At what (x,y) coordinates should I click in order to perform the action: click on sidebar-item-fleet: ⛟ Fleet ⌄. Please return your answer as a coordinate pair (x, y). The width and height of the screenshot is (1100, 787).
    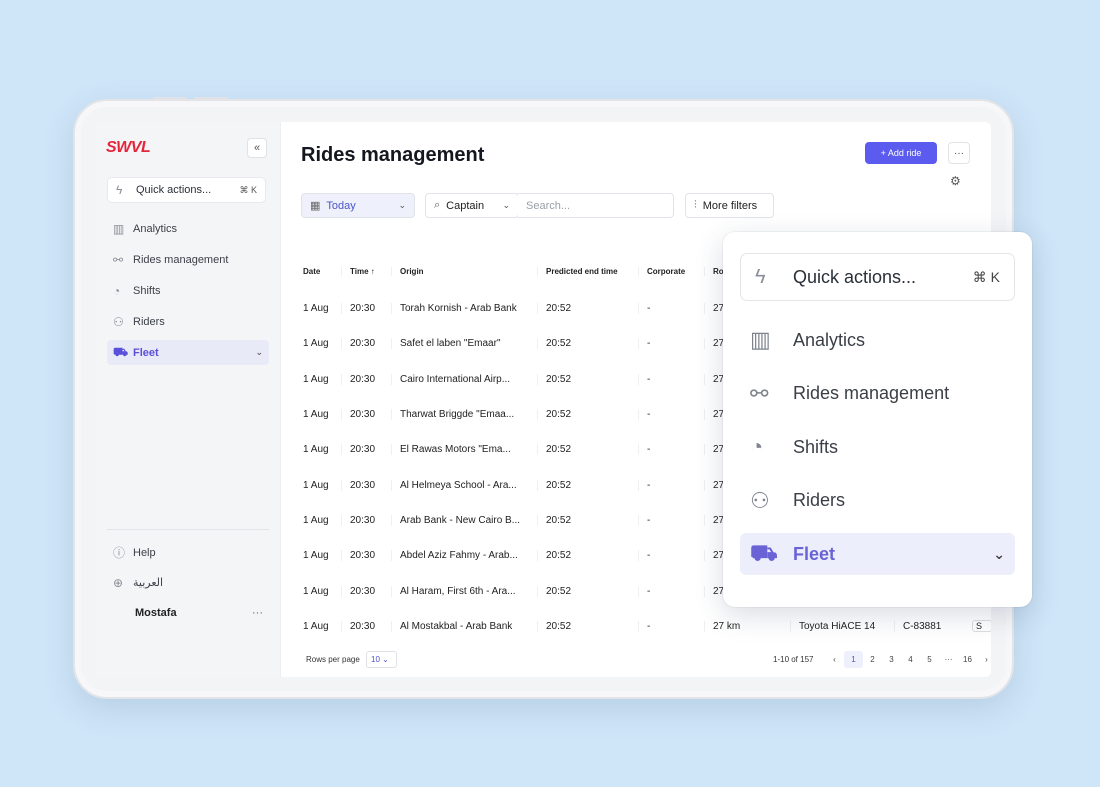
    Looking at the image, I should click on (188, 352).